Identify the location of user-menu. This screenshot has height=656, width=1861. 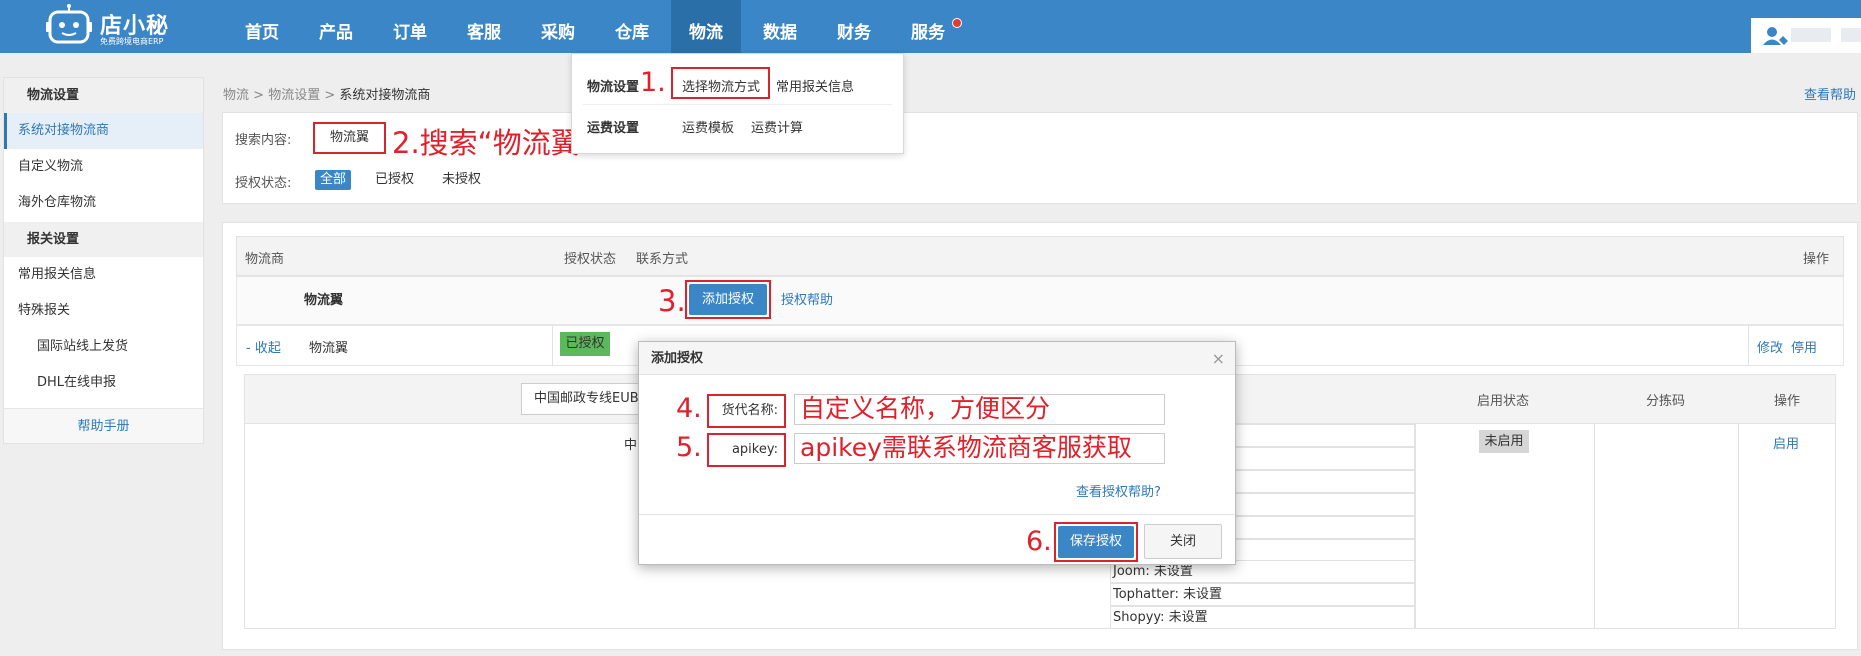
(1806, 35).